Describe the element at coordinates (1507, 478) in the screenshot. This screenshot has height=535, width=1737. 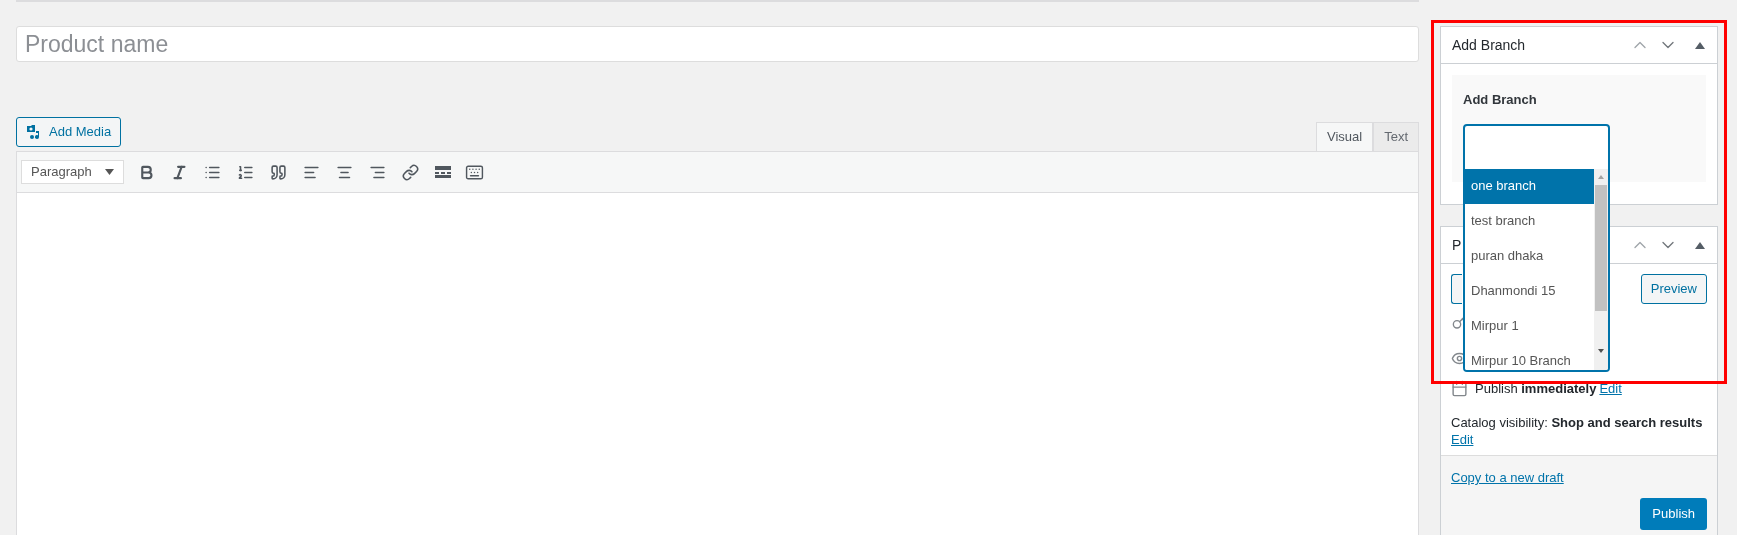
I see `copy-draft-link: Copy to a new draft` at that location.